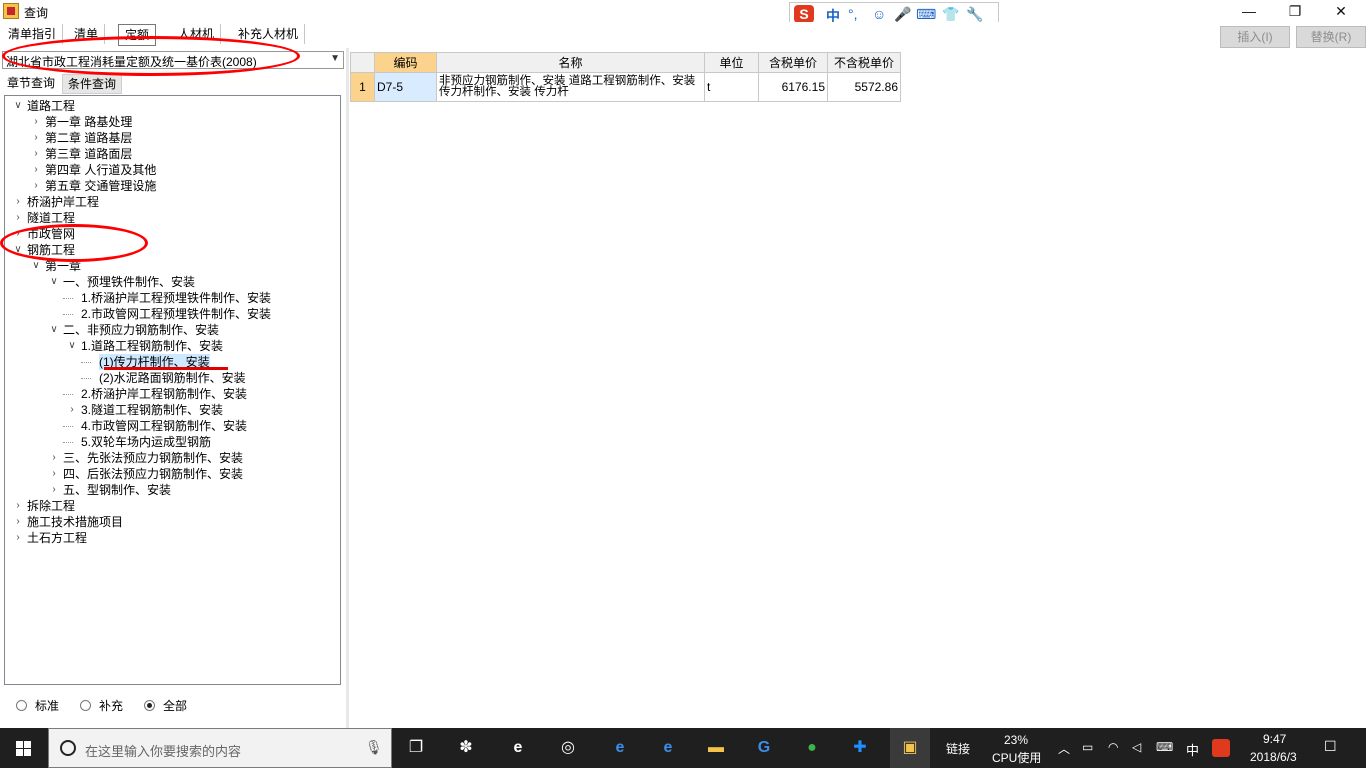 The image size is (1366, 771). Describe the element at coordinates (416, 748) in the screenshot. I see `task-view-icon: ❐` at that location.